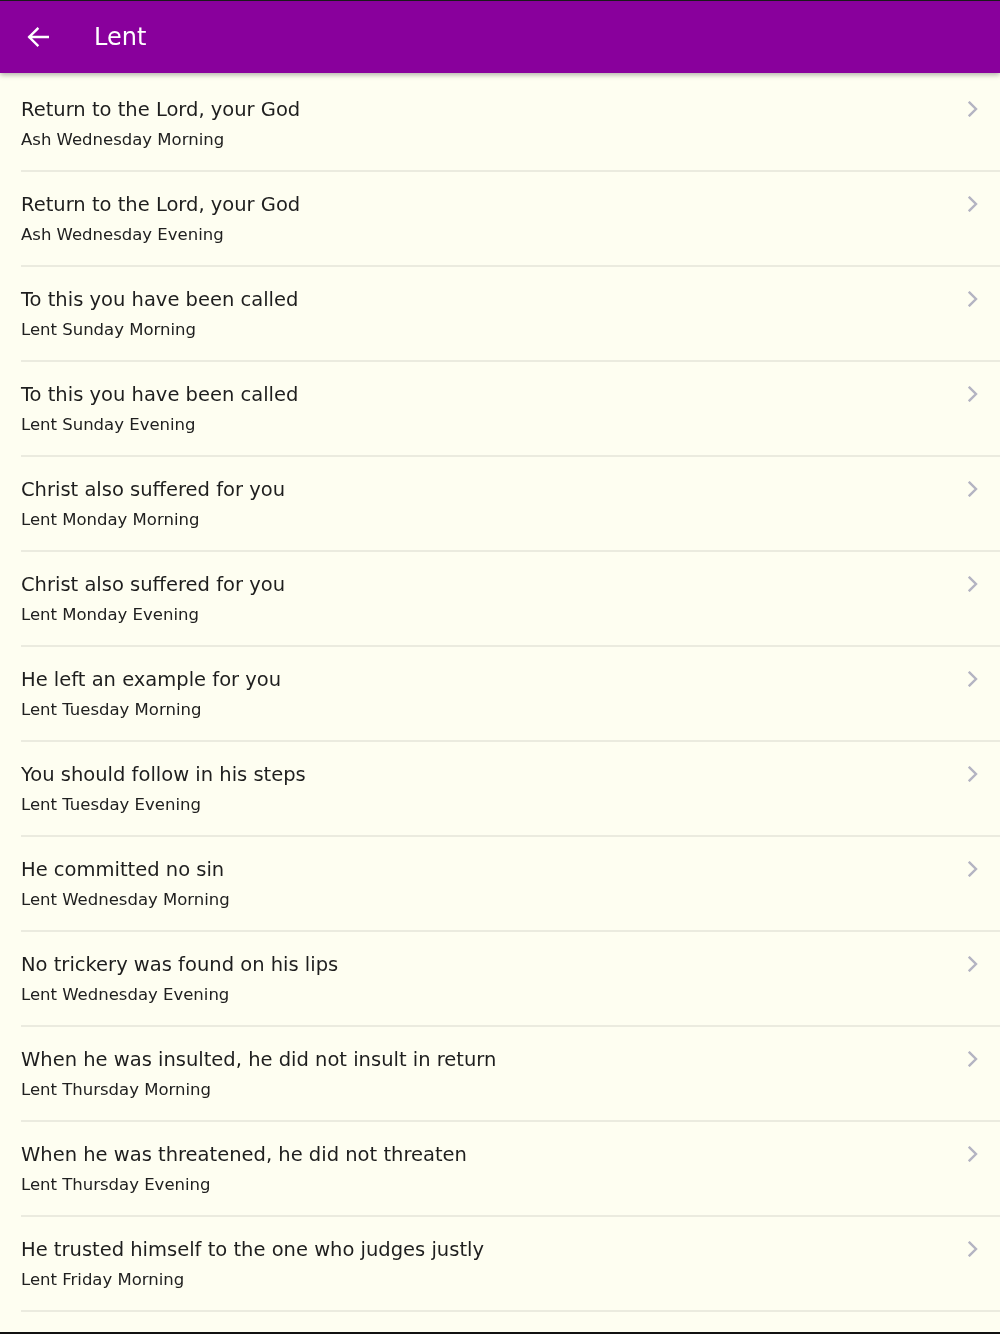  What do you see at coordinates (116, 1185) in the screenshot?
I see `item-subtitle: Lent Thursday Evening` at bounding box center [116, 1185].